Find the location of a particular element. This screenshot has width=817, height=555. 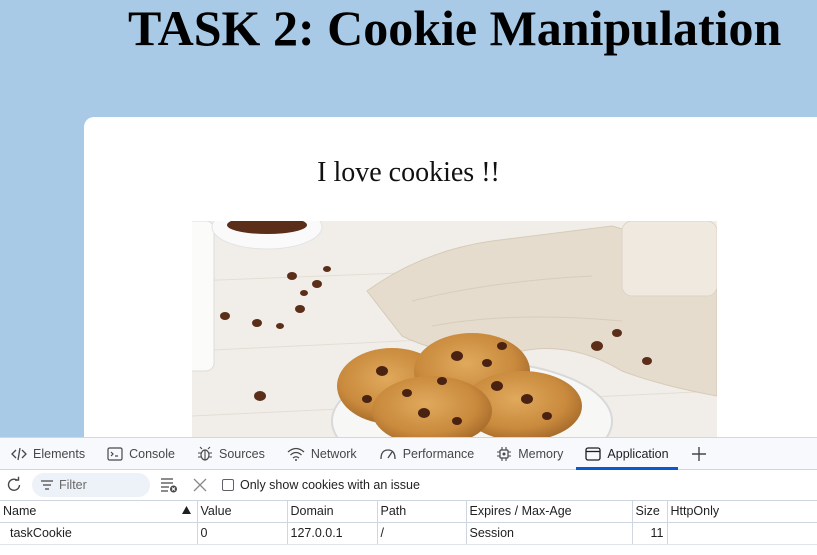

add-tab-button is located at coordinates (699, 453).